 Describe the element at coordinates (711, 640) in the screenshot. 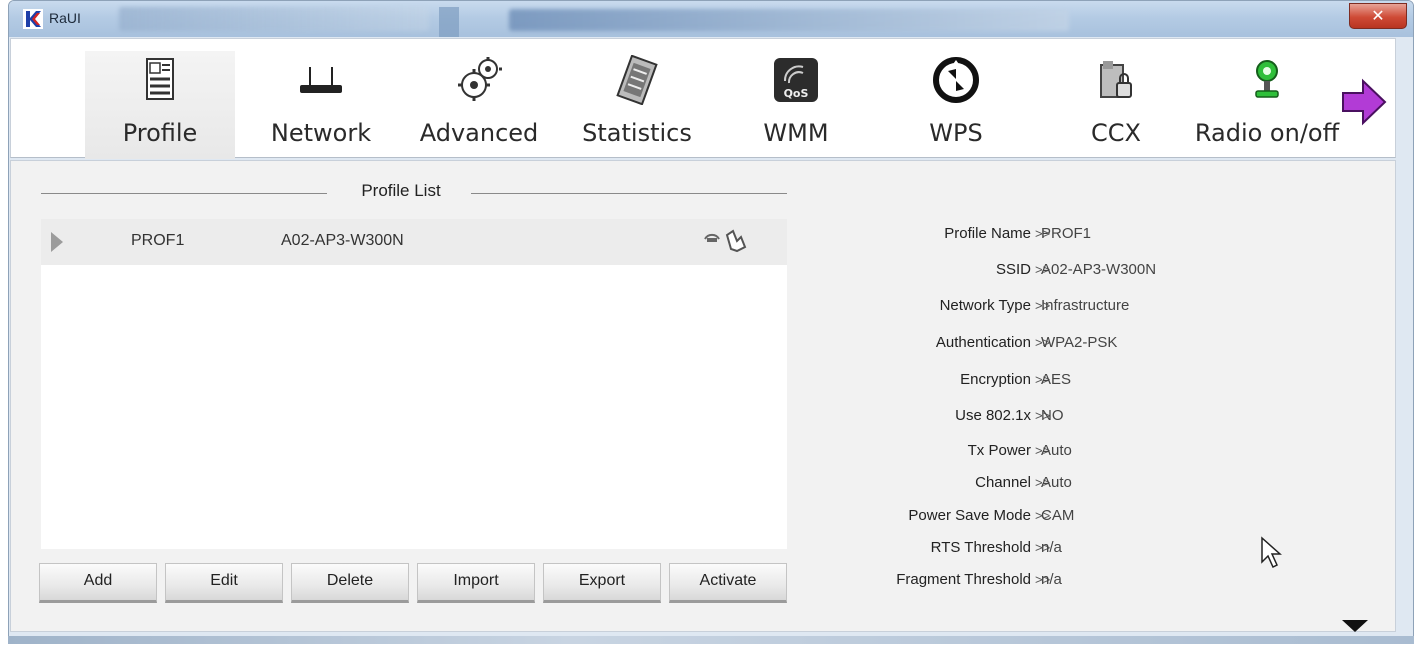

I see `window-bottom-border` at that location.